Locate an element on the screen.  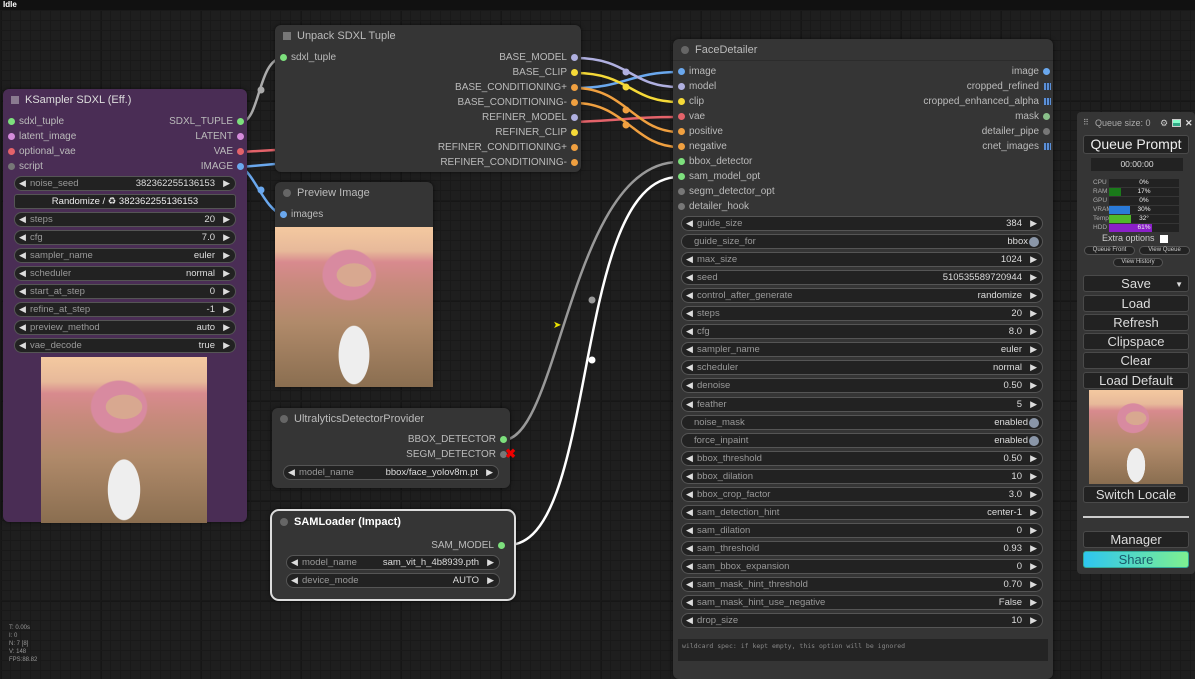
close-icon: ✕ is located at coordinates (1189, 123).